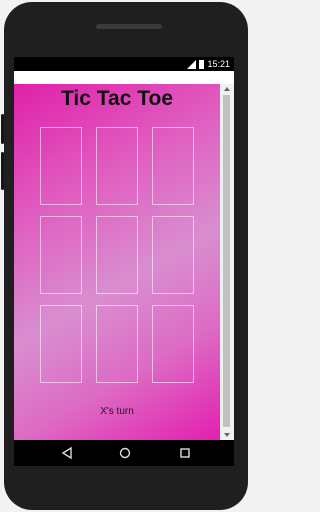 The image size is (320, 512). I want to click on recents-icon, so click(185, 453).